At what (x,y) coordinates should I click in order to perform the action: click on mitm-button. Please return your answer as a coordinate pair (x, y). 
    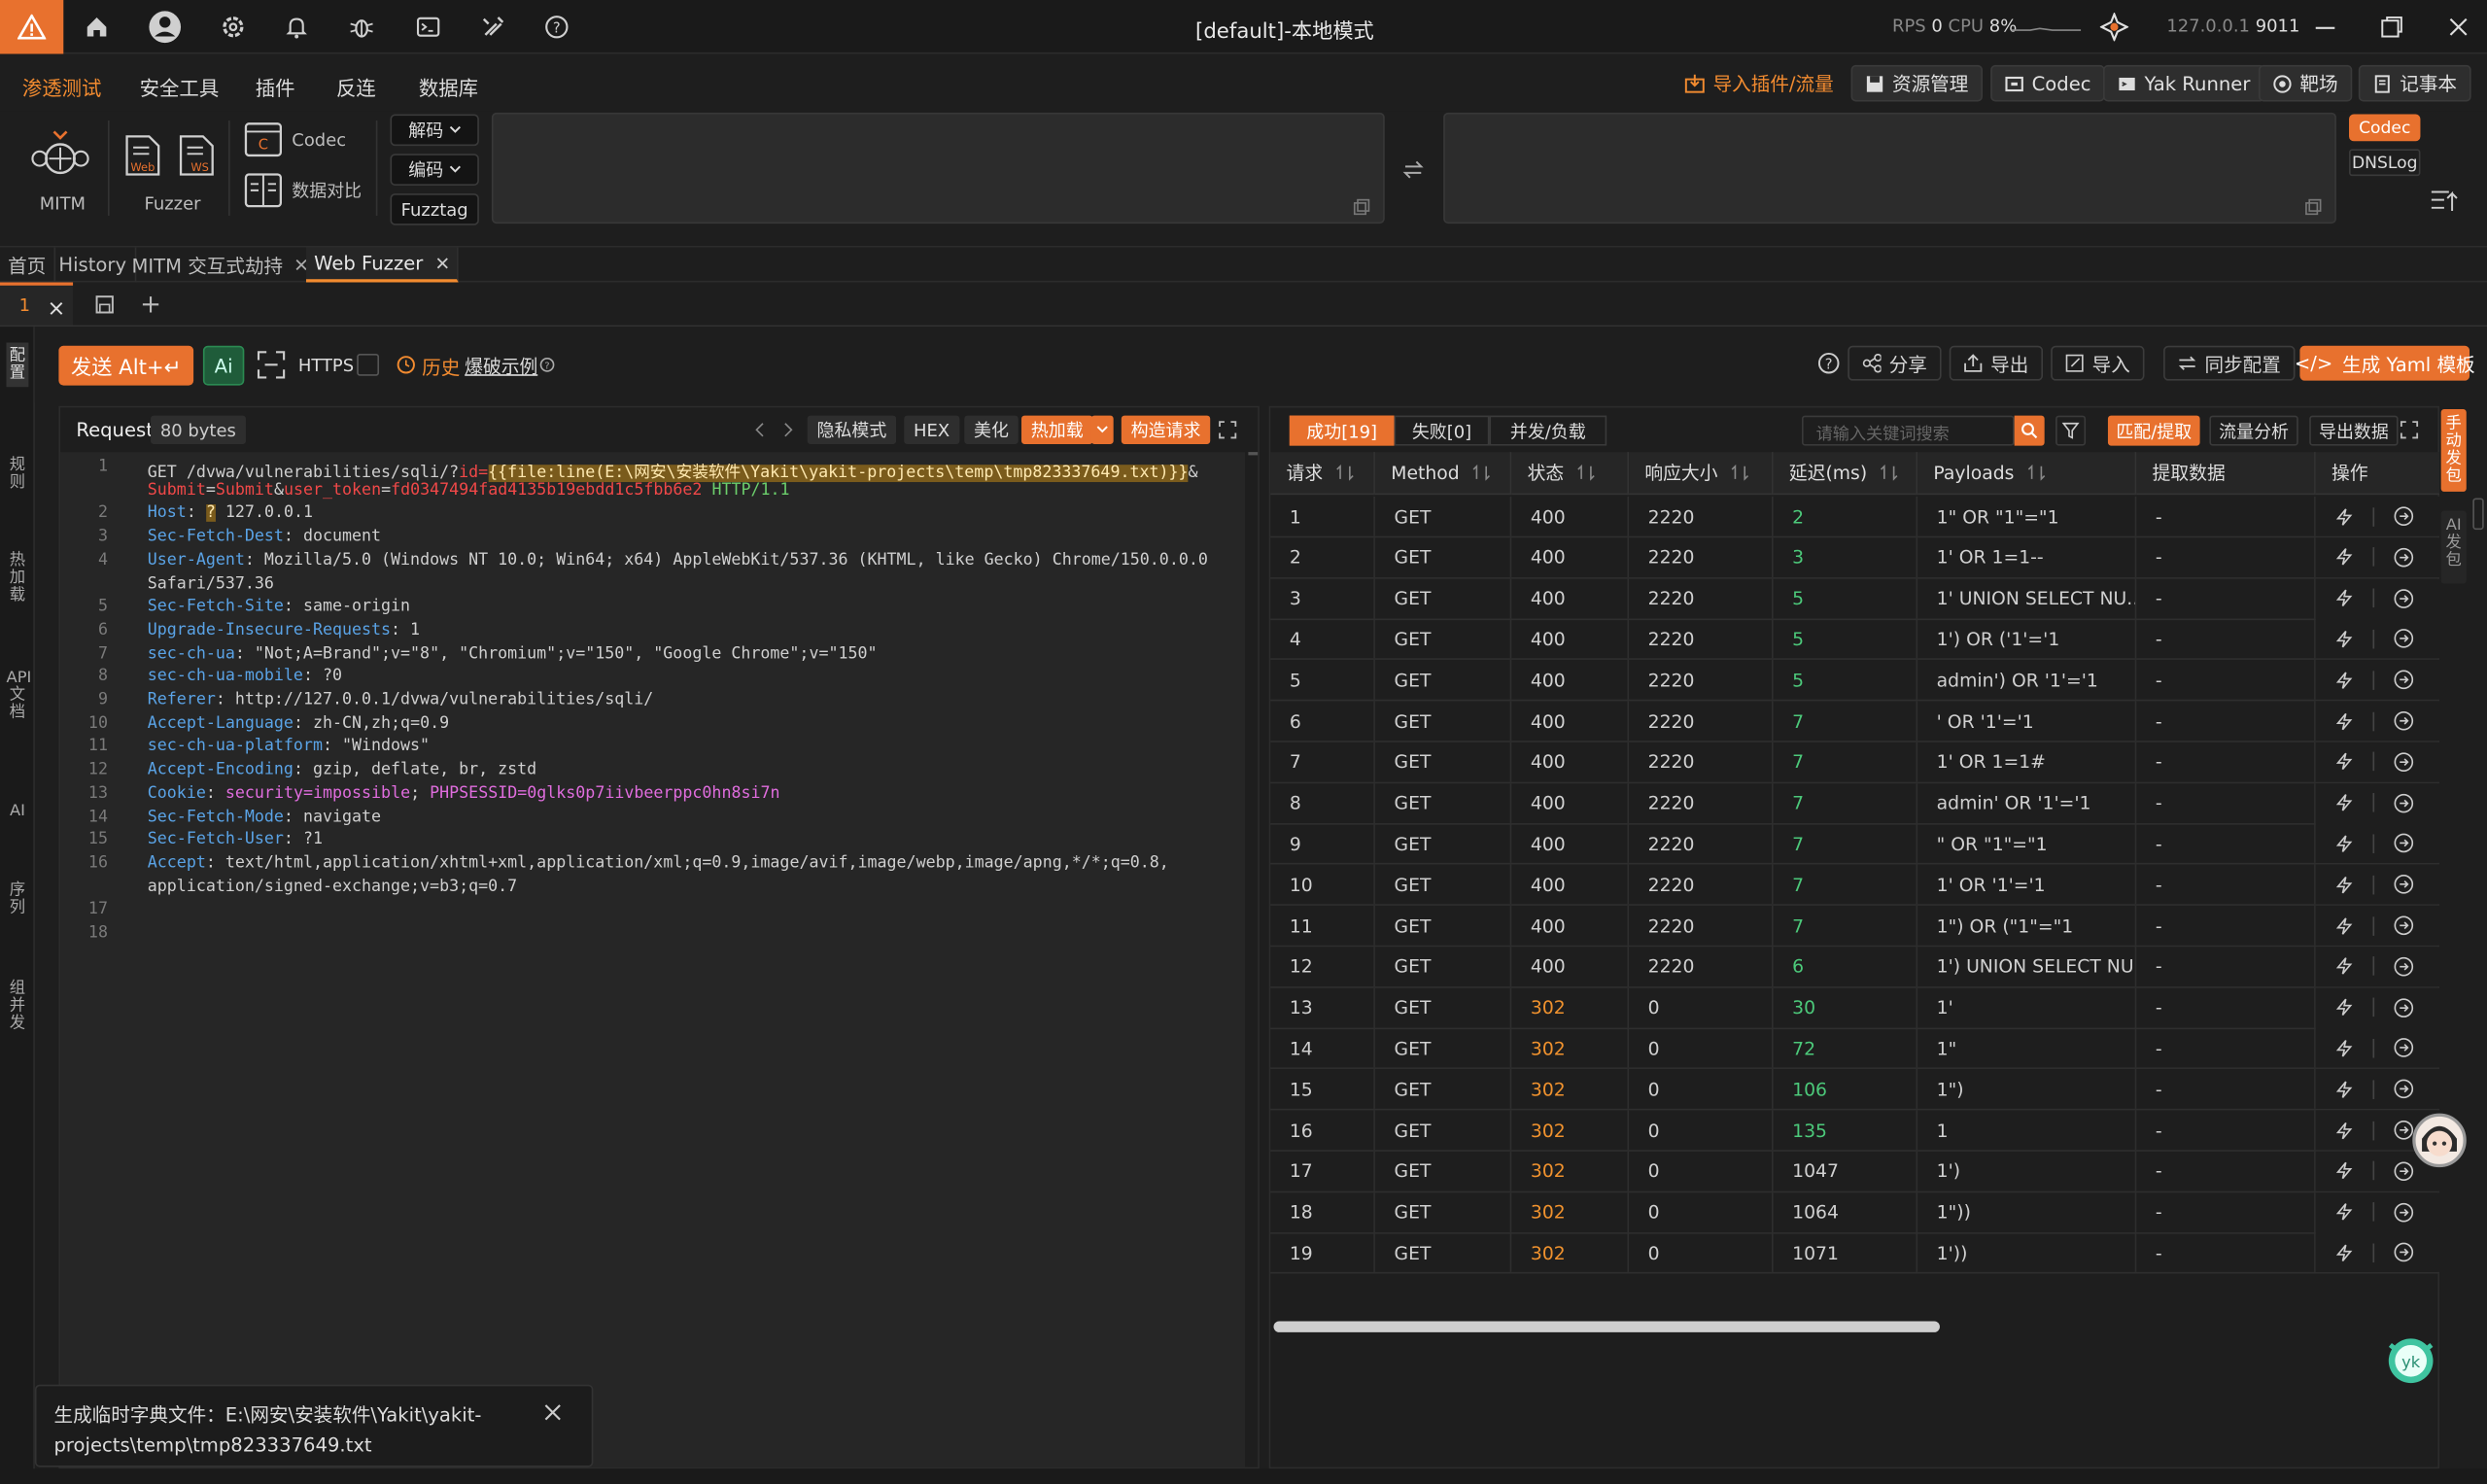
    Looking at the image, I should click on (59, 157).